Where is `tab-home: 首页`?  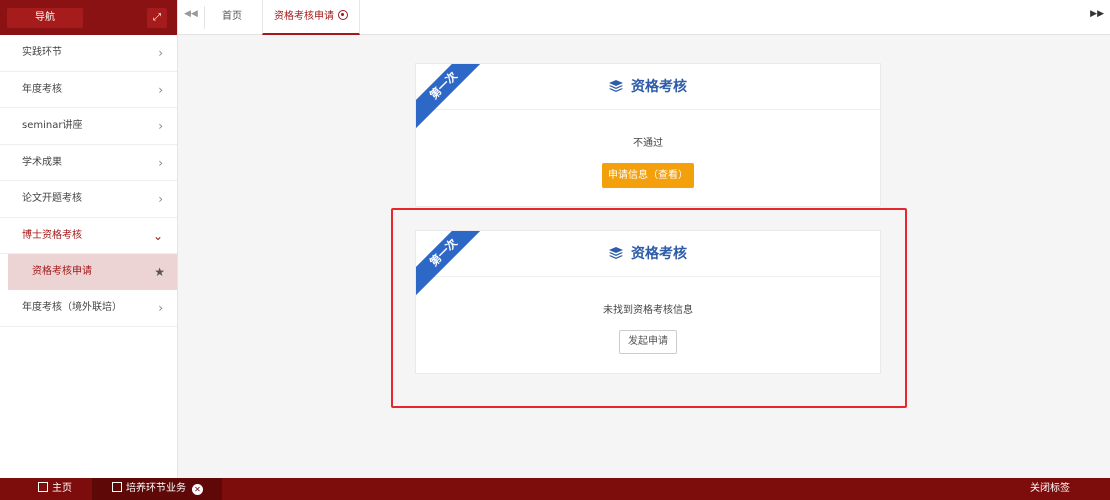 tab-home: 首页 is located at coordinates (232, 17).